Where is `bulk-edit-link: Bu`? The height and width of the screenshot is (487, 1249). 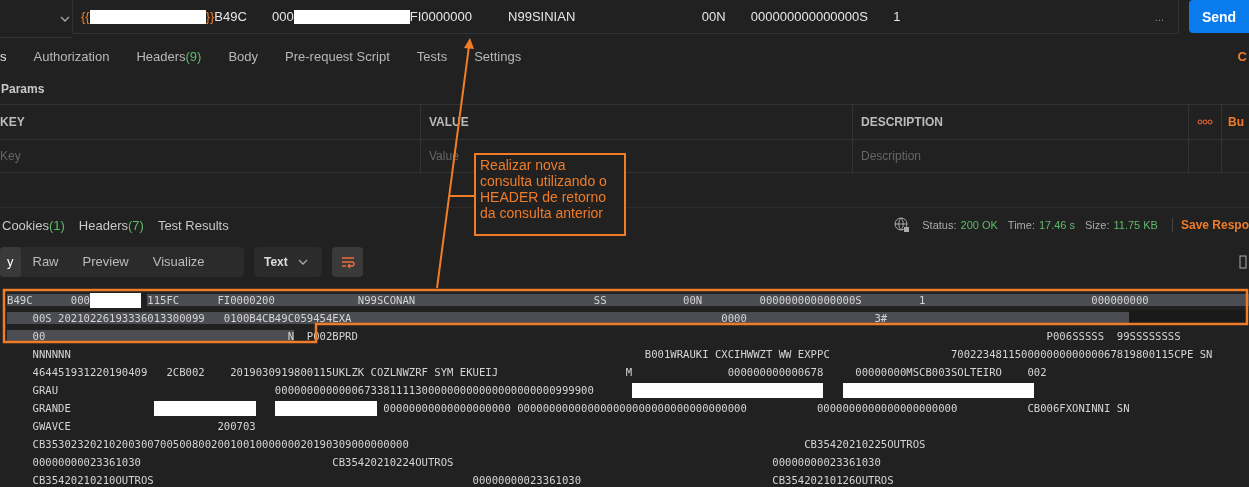
bulk-edit-link: Bu is located at coordinates (1235, 122).